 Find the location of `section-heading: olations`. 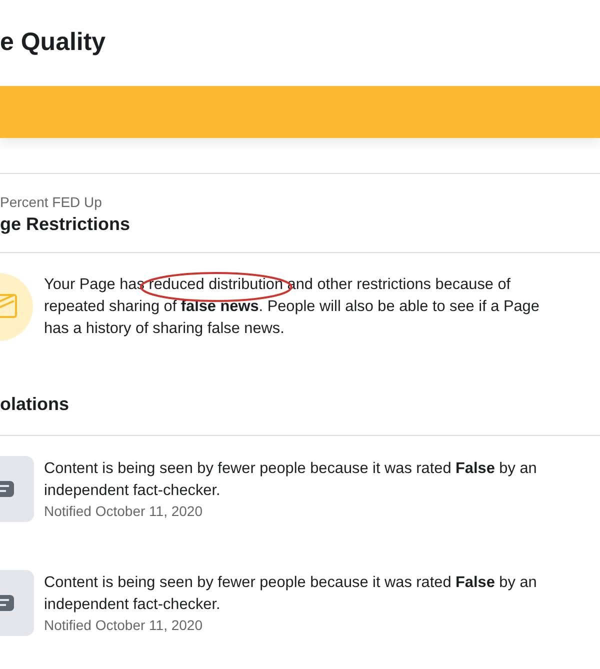

section-heading: olations is located at coordinates (35, 404).